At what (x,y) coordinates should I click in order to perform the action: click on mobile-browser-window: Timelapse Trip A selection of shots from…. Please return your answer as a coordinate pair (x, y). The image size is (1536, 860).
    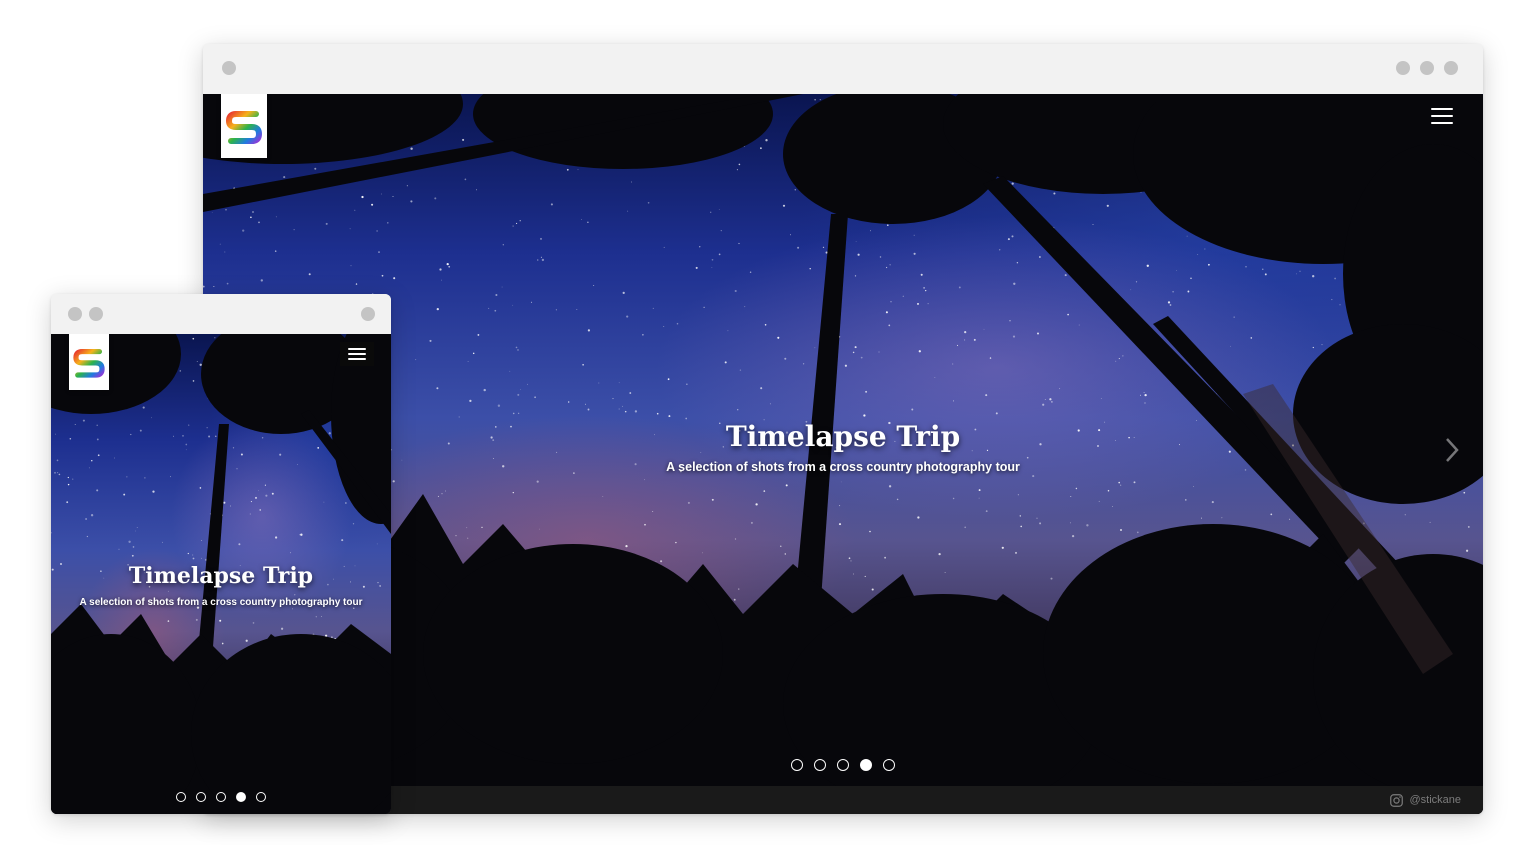
    Looking at the image, I should click on (221, 554).